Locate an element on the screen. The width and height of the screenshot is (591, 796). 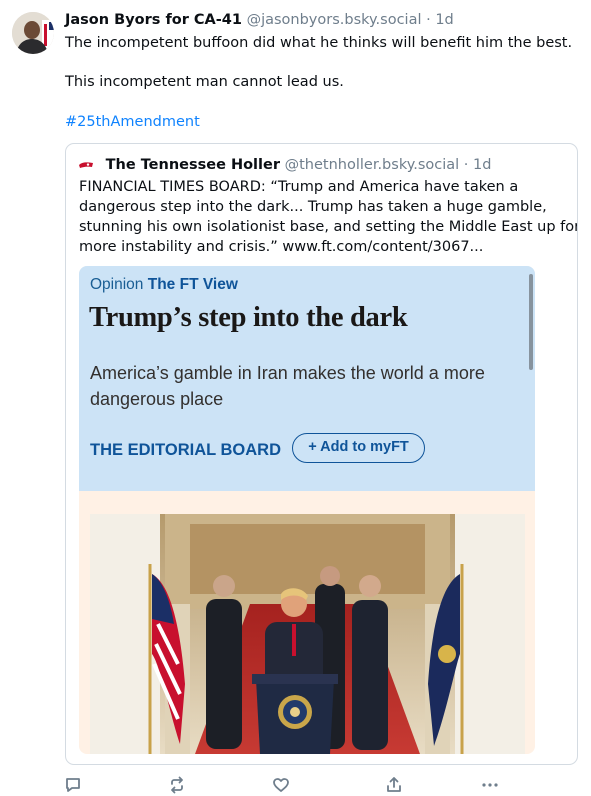
post-actions is located at coordinates (295, 783).